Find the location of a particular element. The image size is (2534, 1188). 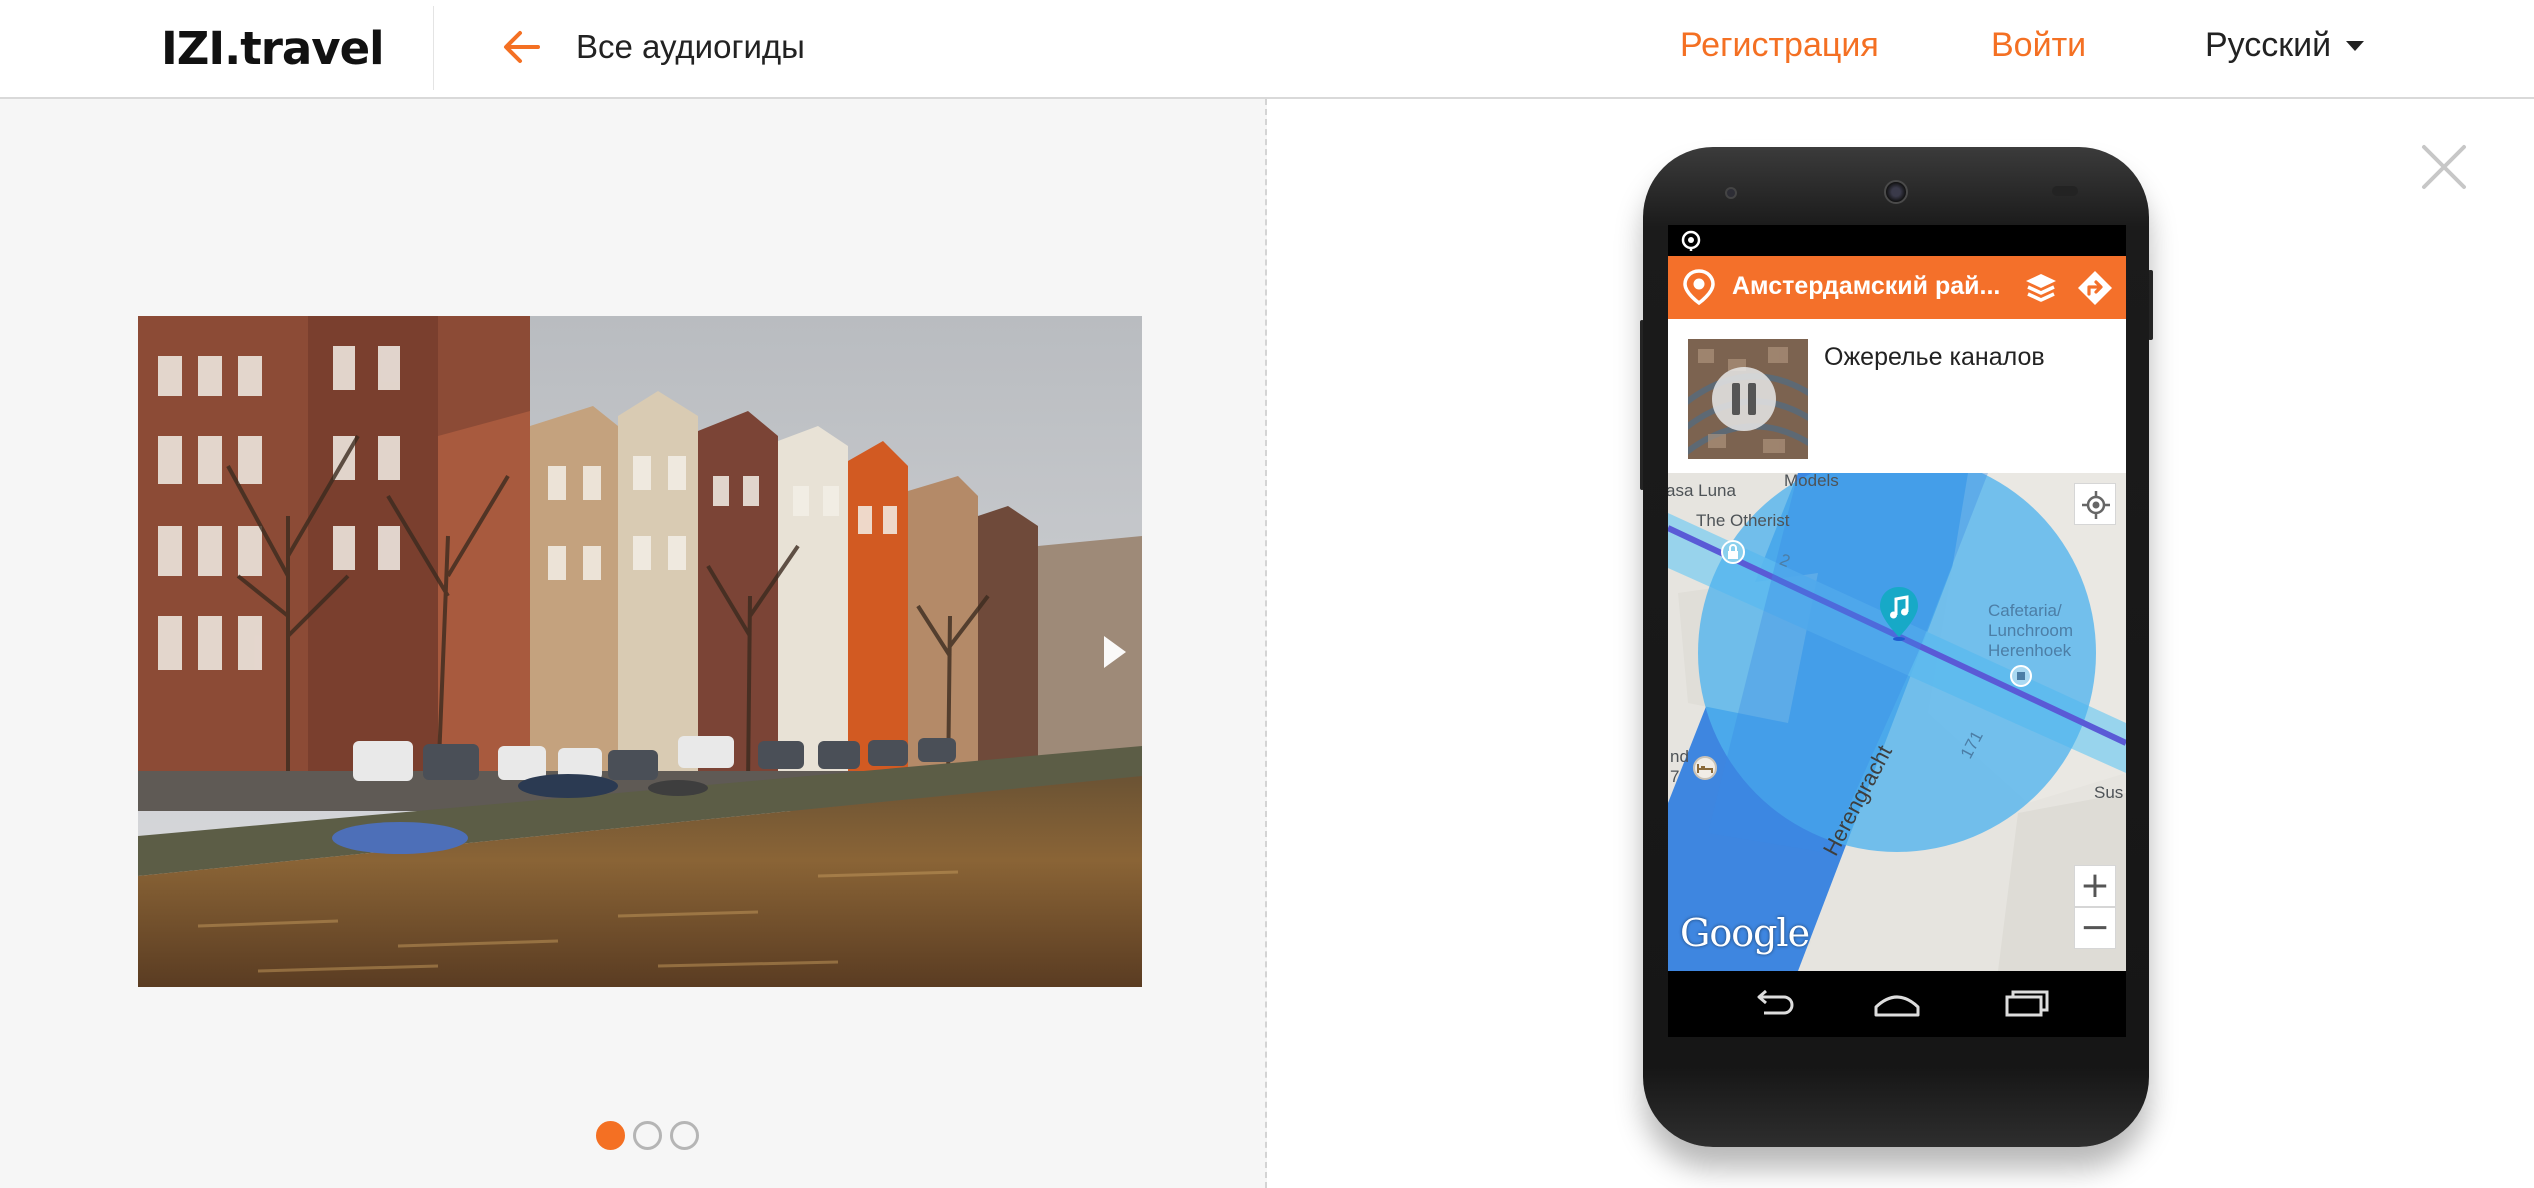

site-logo: IZI.travel is located at coordinates (273, 48).